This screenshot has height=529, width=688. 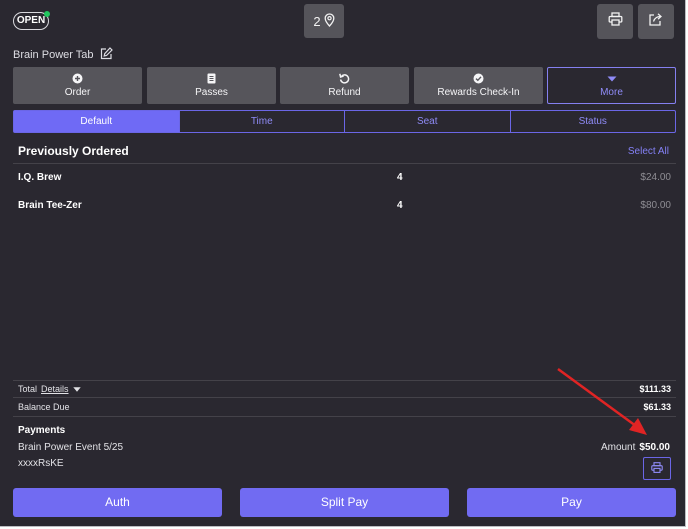 I want to click on share-icon, so click(x=656, y=22).